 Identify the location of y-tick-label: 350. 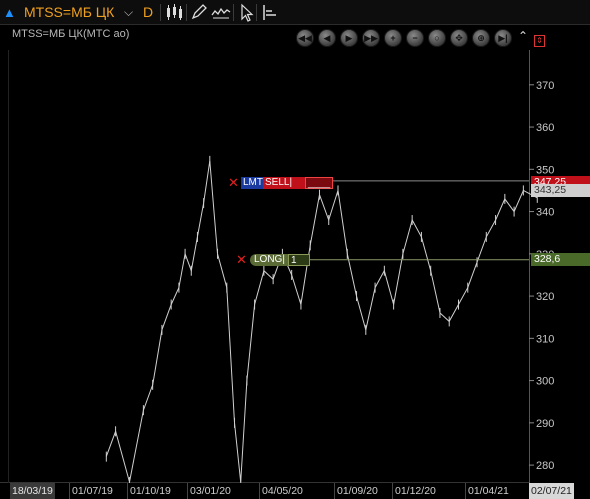
(545, 170).